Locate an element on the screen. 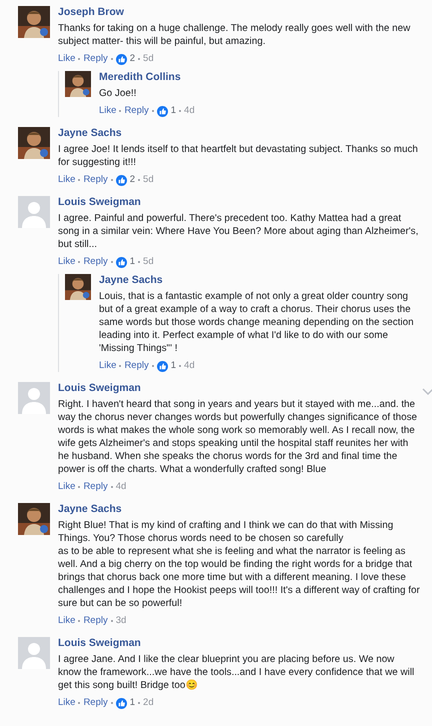 The height and width of the screenshot is (726, 432). comment-text: I agree Joe! It lends itself to that heartfelt but devastating subject. Thanks so much for suggesting it!!! is located at coordinates (238, 156).